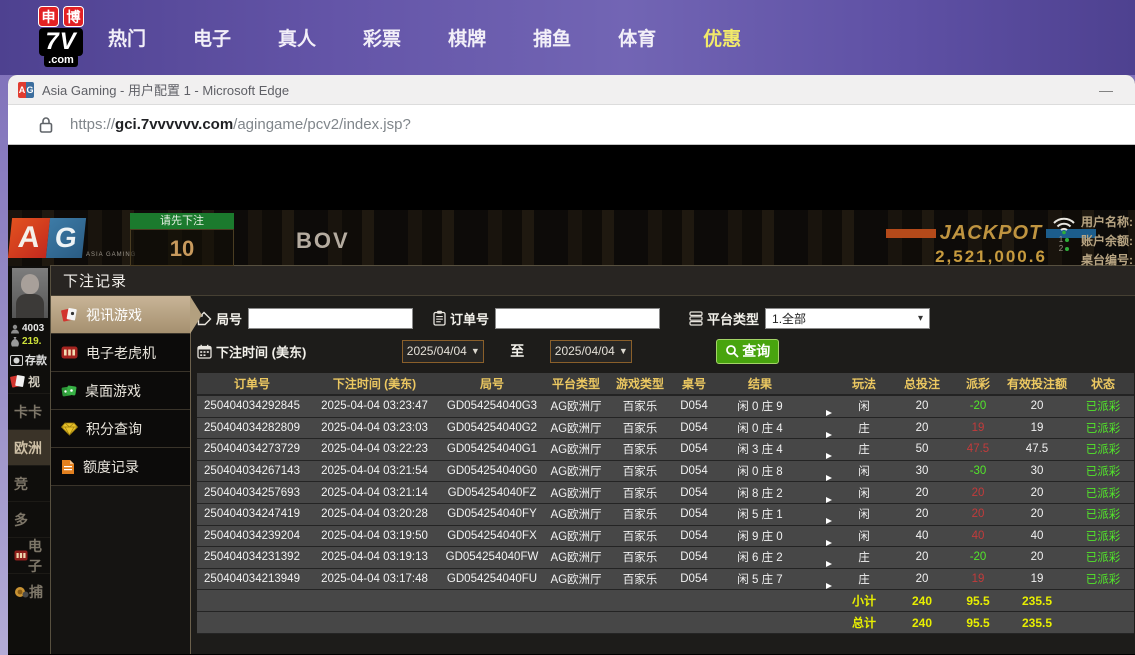 This screenshot has height=655, width=1135. What do you see at coordinates (30, 293) in the screenshot?
I see `avatar` at bounding box center [30, 293].